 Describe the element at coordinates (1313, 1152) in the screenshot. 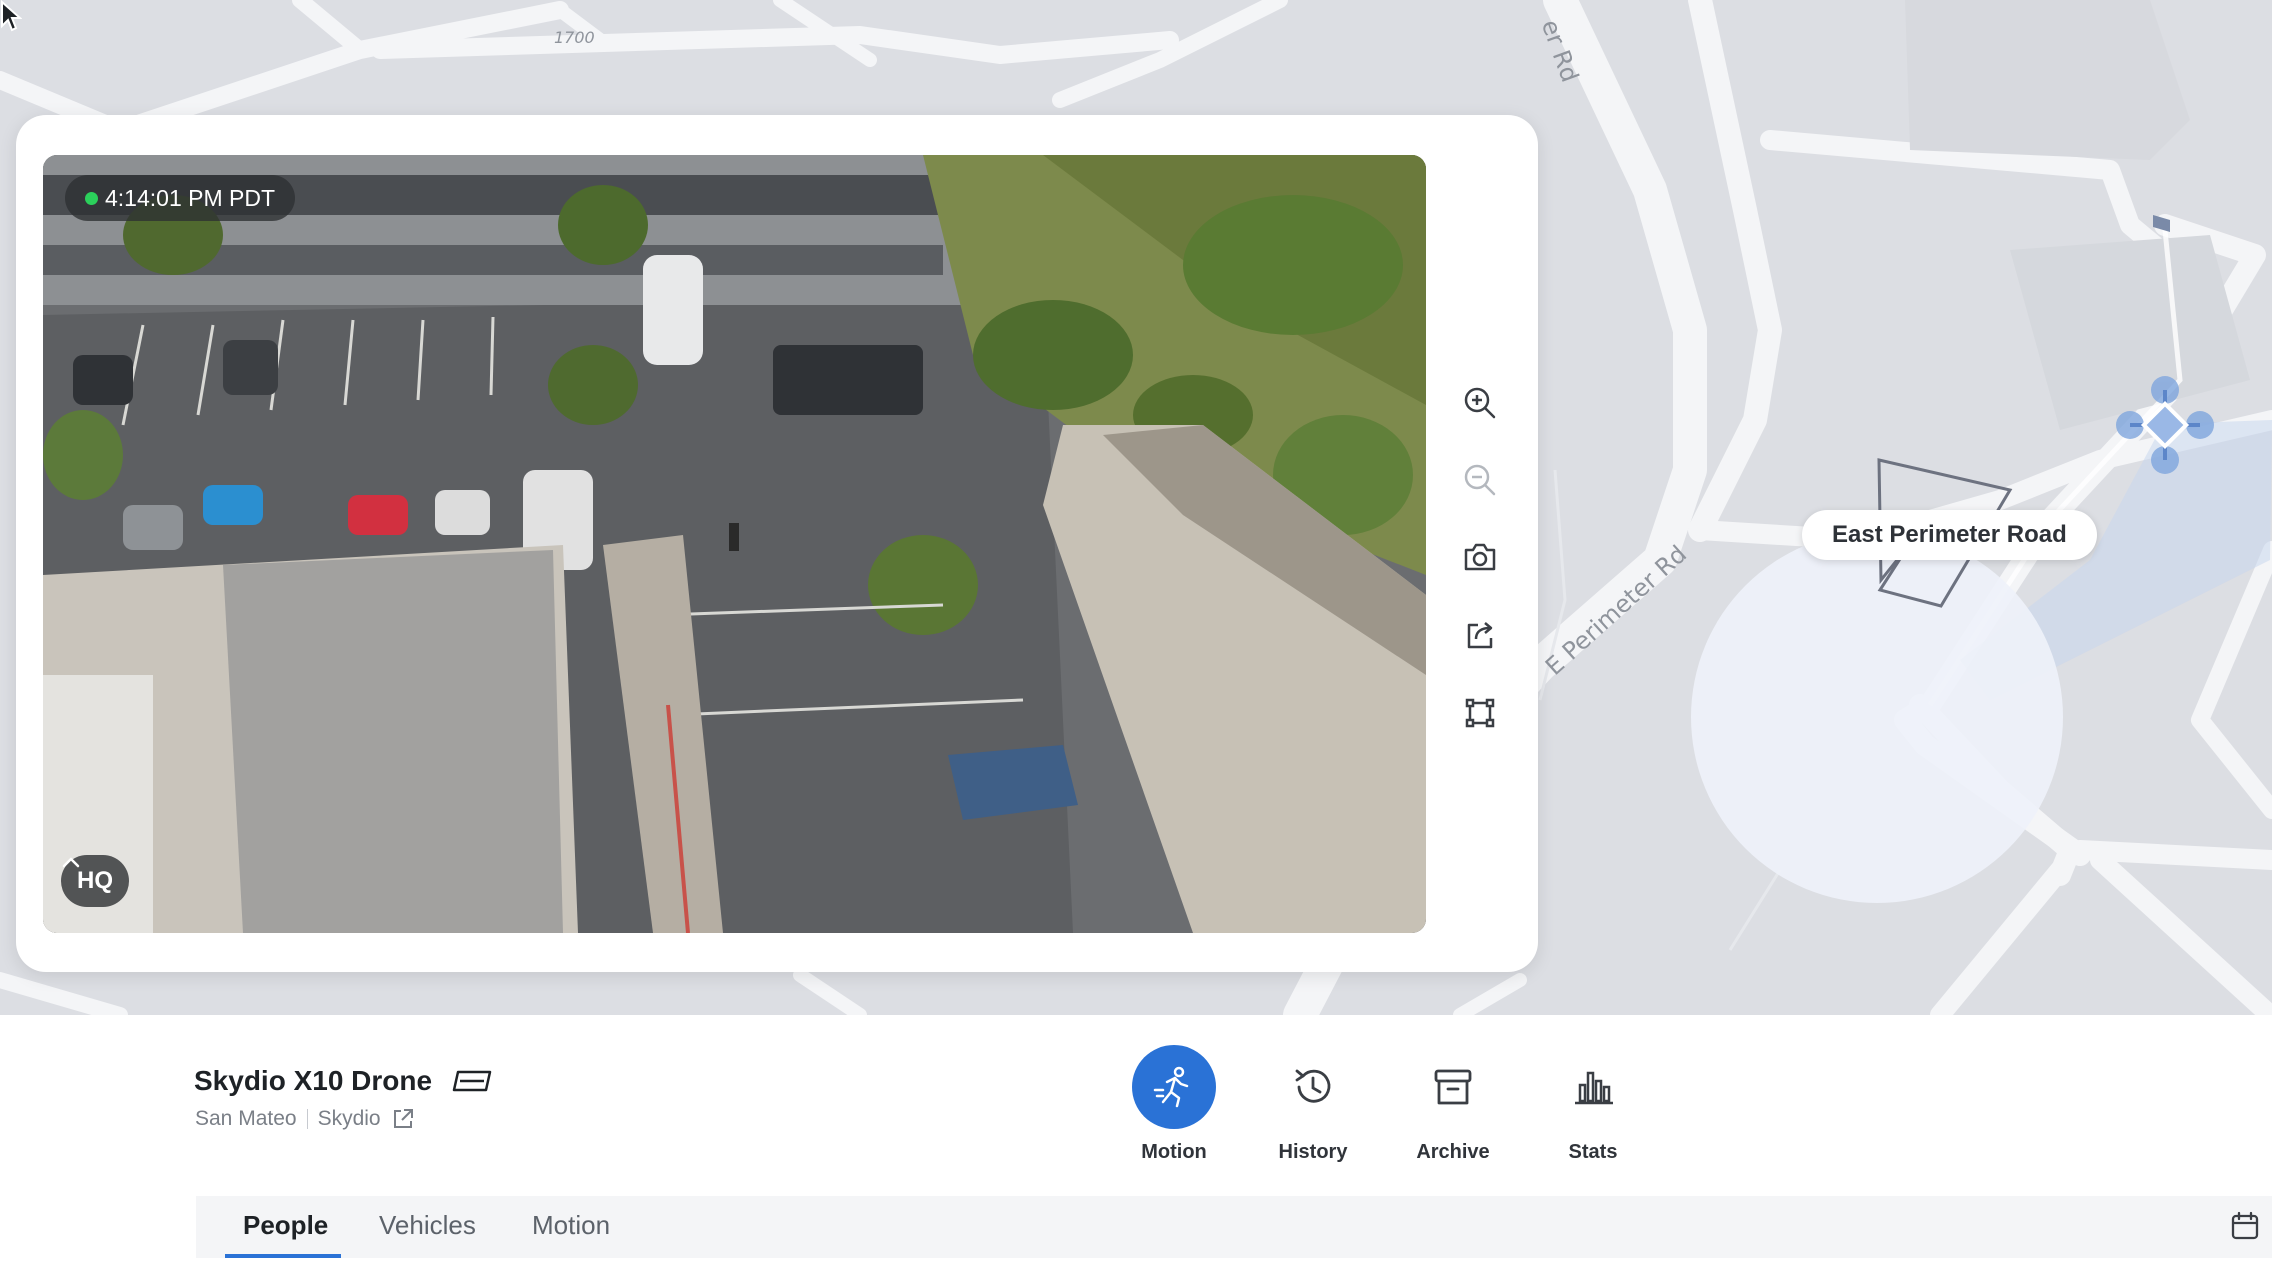

I see `history-action-label: History` at that location.